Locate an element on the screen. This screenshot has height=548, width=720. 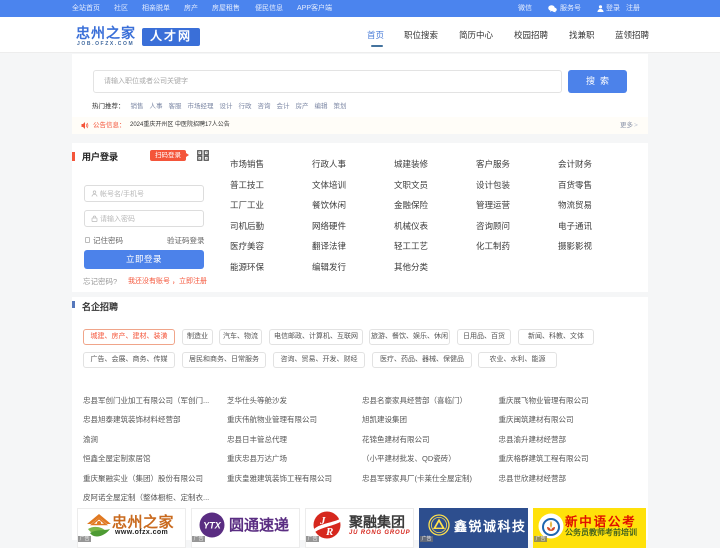
svg-text: R is located at coordinates (329, 532).